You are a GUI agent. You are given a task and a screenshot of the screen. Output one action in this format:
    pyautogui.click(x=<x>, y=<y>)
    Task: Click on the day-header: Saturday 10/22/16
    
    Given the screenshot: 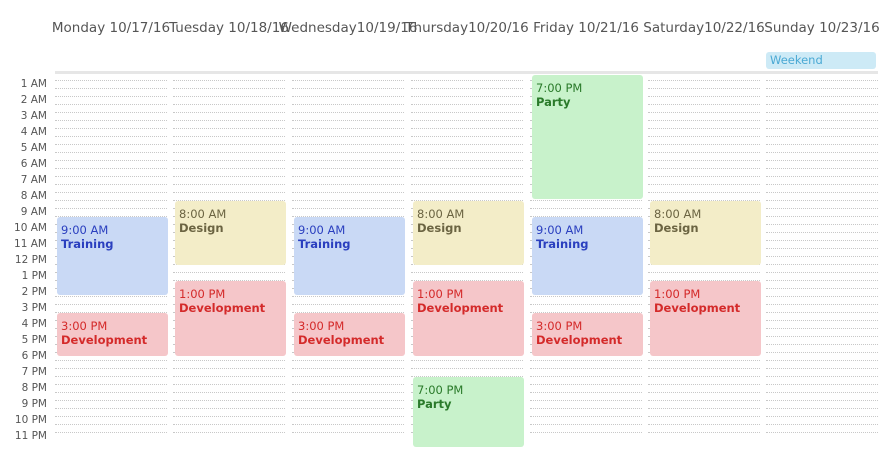 What is the action you would take?
    pyautogui.click(x=704, y=28)
    